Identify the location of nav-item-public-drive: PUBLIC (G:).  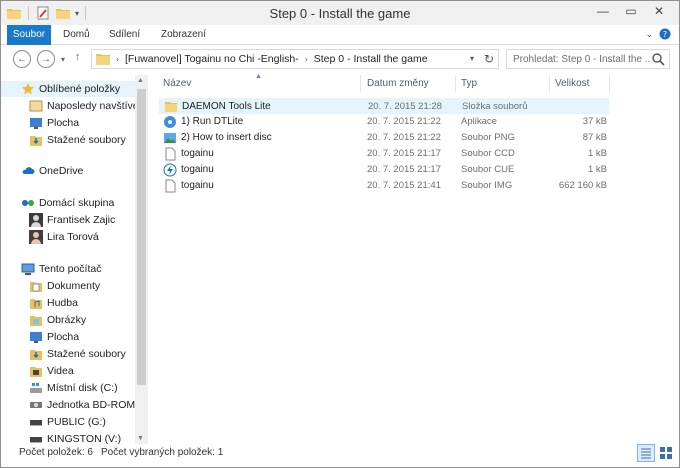
(68, 422).